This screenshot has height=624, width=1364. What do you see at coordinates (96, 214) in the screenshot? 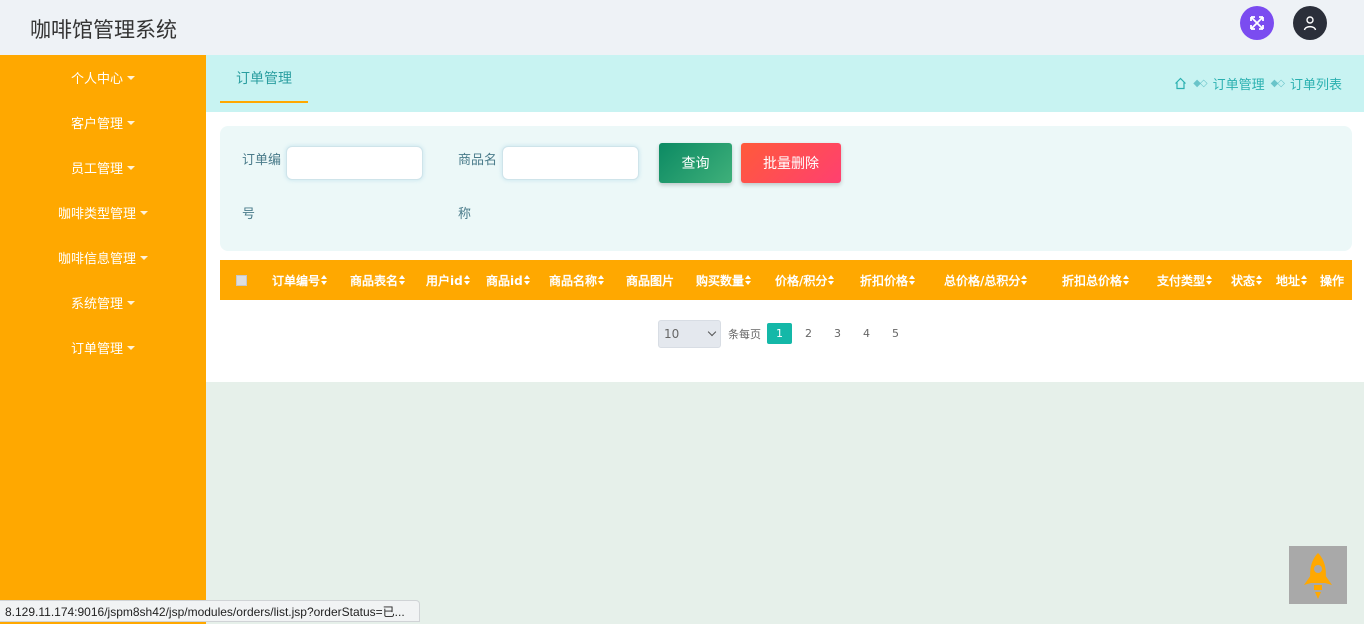
I see `sidebar-item-label: 咖啡类型管理` at bounding box center [96, 214].